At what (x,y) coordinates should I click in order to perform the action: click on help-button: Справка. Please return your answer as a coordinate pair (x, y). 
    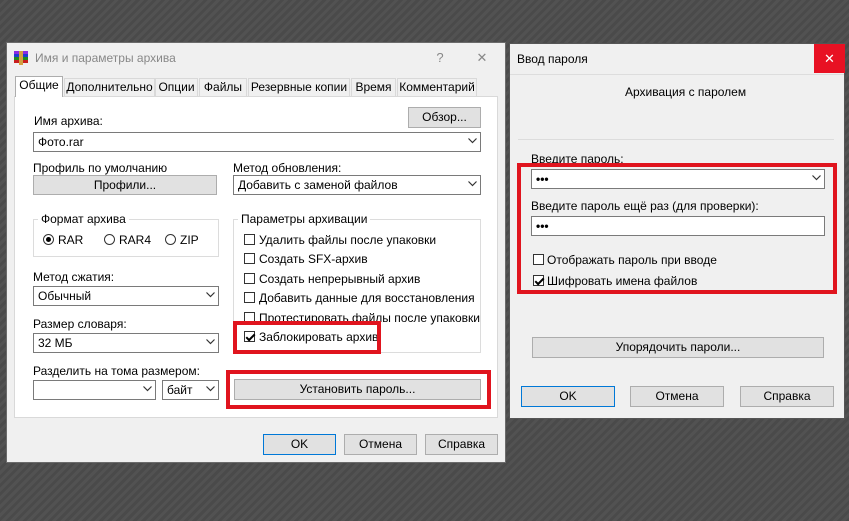
    Looking at the image, I should click on (461, 444).